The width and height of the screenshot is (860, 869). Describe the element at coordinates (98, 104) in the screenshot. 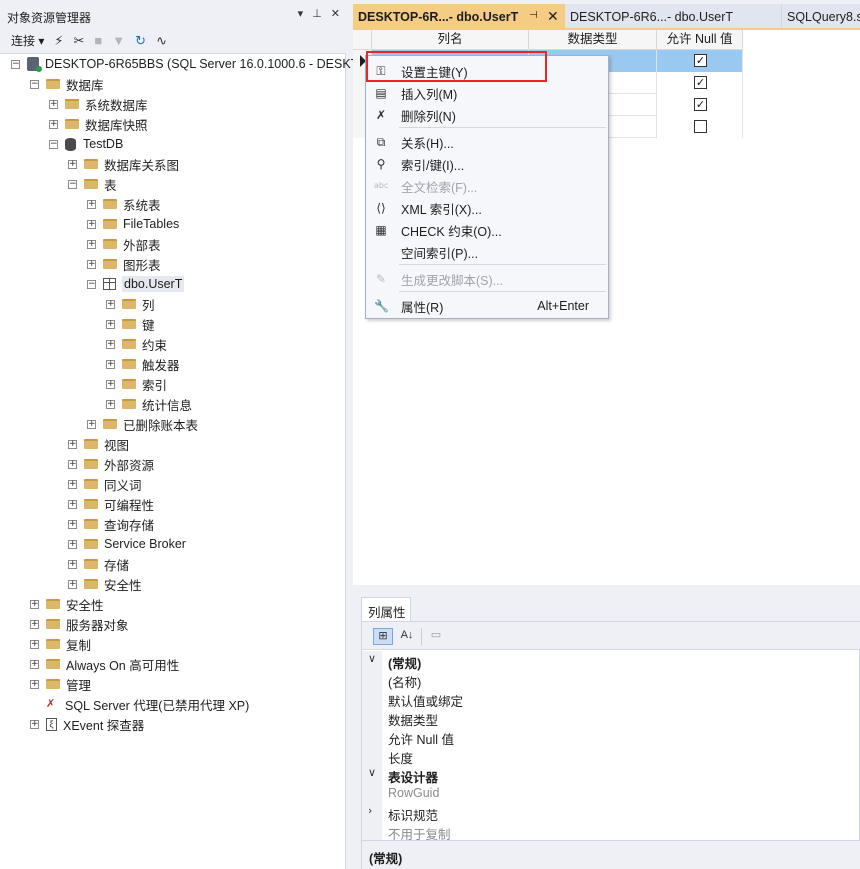

I see `tree-node: + 系统数据库` at that location.